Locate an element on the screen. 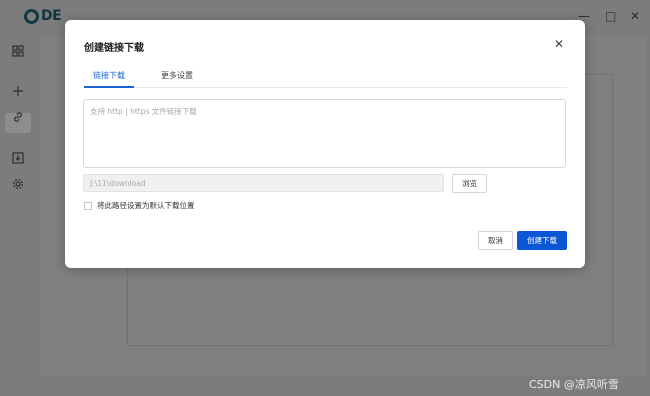 This screenshot has width=650, height=396. sidebar is located at coordinates (19, 214).